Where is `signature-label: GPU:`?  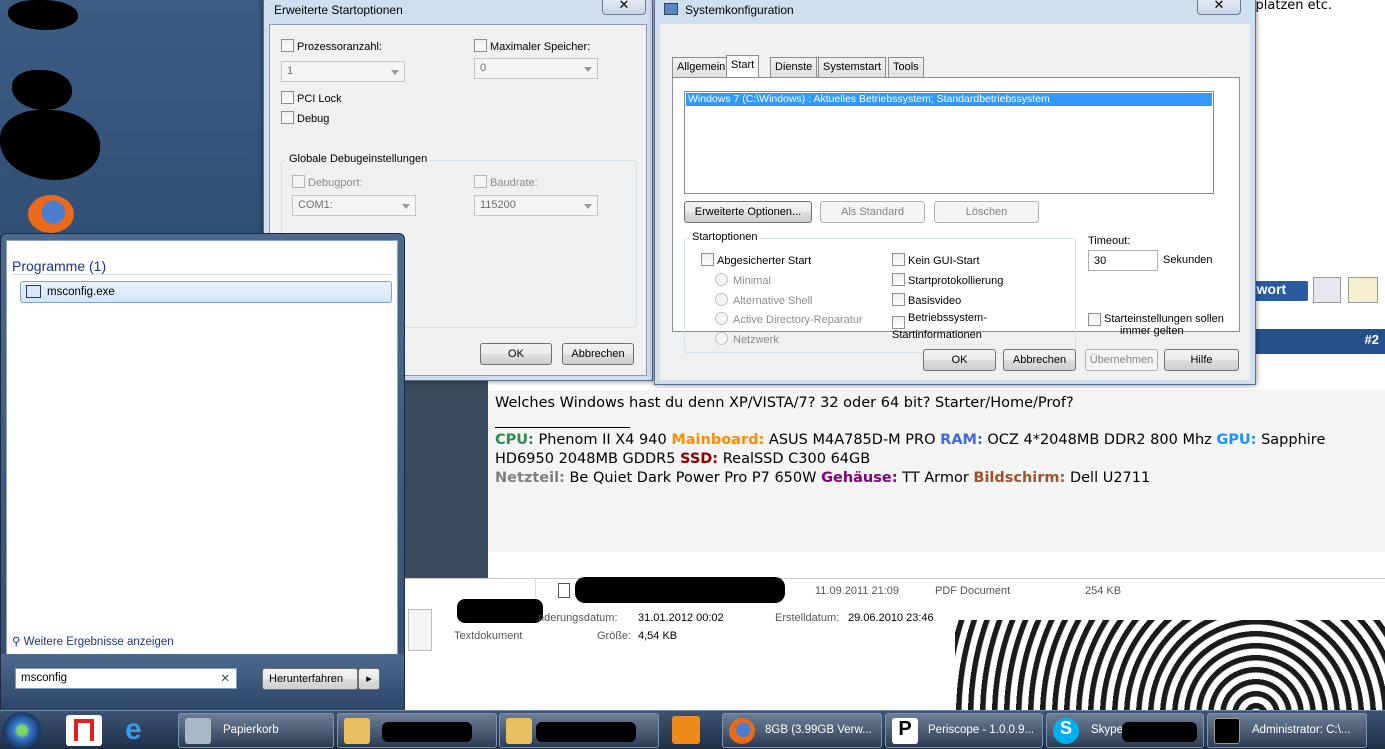 signature-label: GPU: is located at coordinates (1236, 440).